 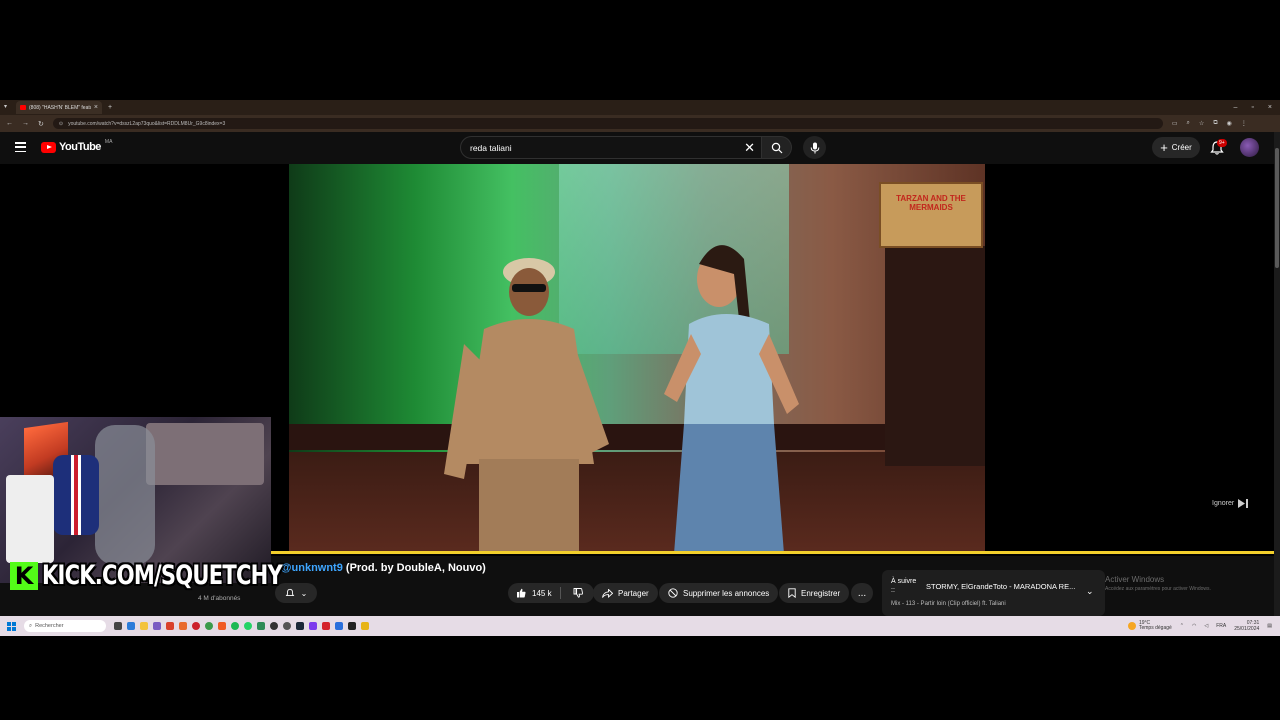 I want to click on search-input, so click(x=600, y=147).